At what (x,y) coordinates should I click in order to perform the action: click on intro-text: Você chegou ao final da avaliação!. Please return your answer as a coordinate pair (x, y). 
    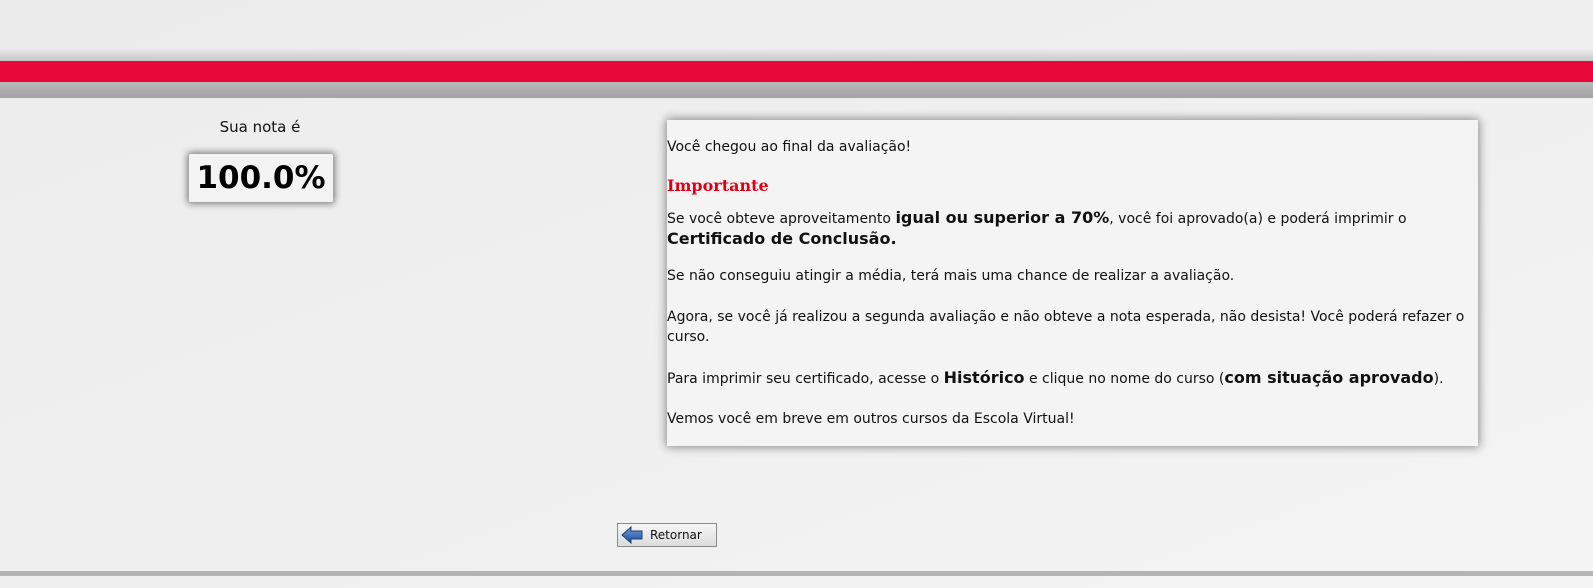
    Looking at the image, I should click on (789, 147).